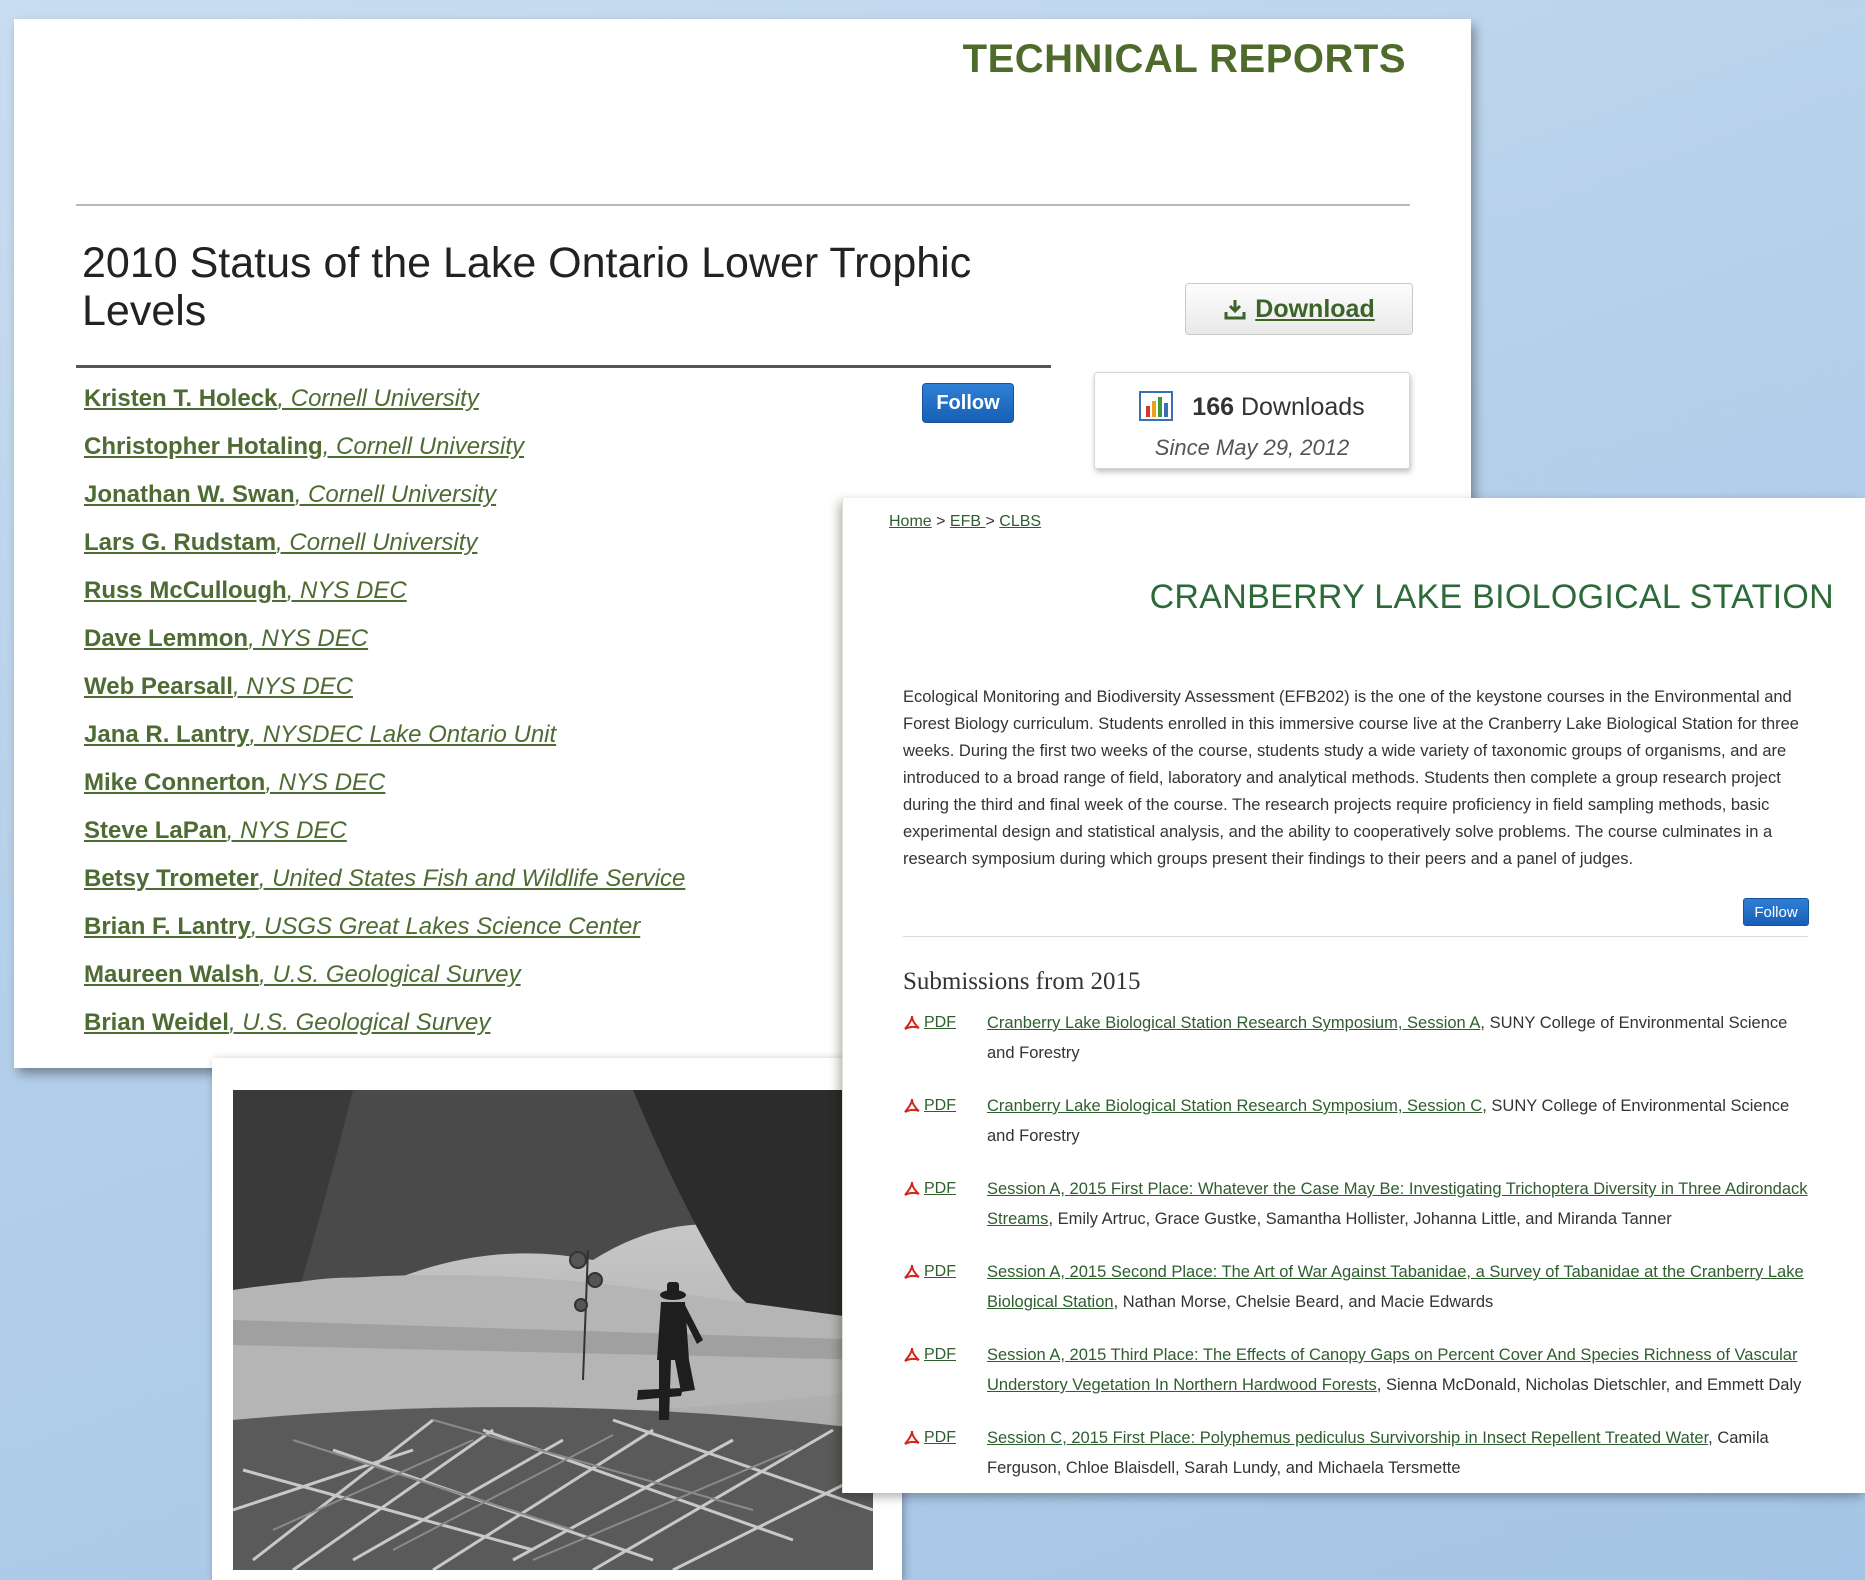 Image resolution: width=1865 pixels, height=1580 pixels. I want to click on breadcrumb: Home > EFB > CLBS, so click(965, 522).